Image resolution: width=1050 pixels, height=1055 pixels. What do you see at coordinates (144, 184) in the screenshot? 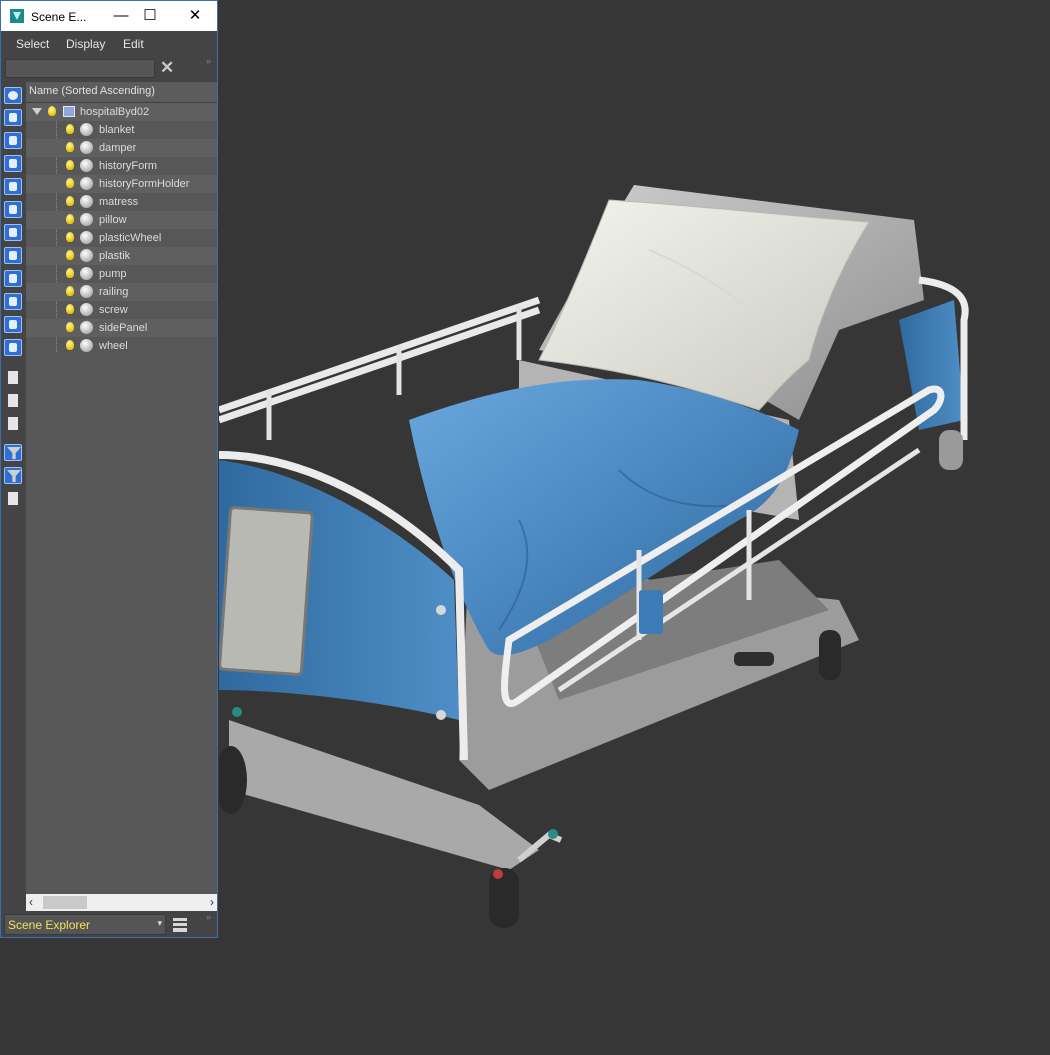
I see `tree-item-label: historyFormHolder` at bounding box center [144, 184].